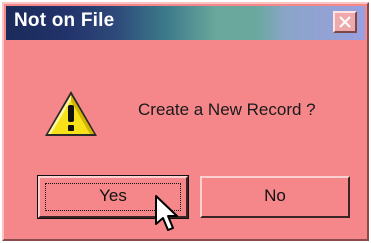  What do you see at coordinates (64, 20) in the screenshot?
I see `window-title: Not on File` at bounding box center [64, 20].